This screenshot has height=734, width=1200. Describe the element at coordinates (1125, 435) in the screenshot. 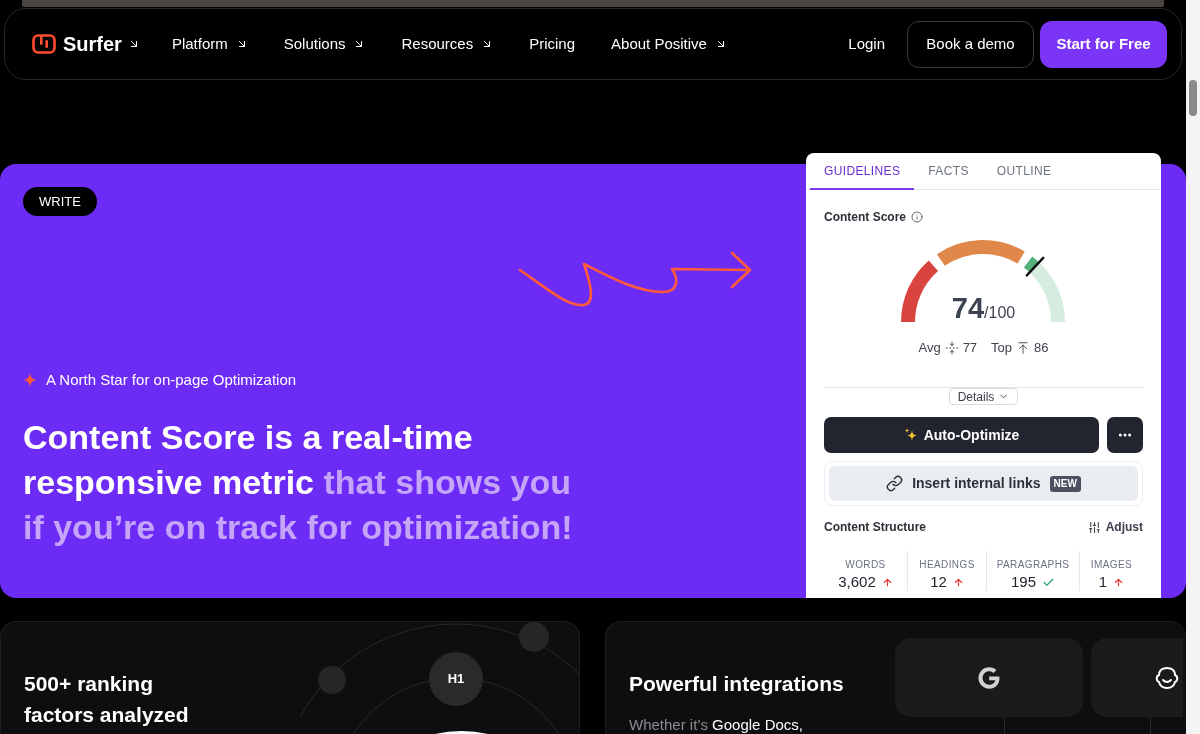

I see `more-options-button` at that location.